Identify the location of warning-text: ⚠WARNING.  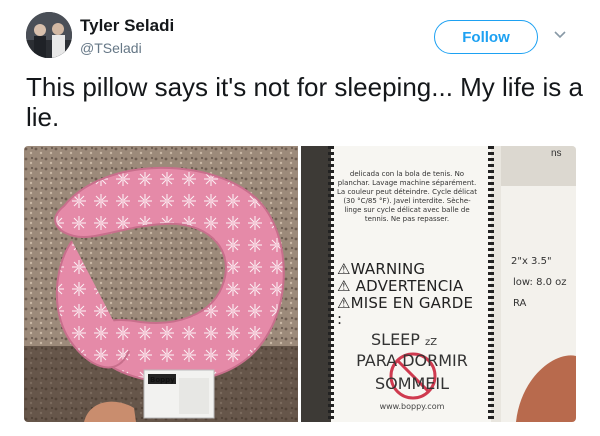
(381, 269).